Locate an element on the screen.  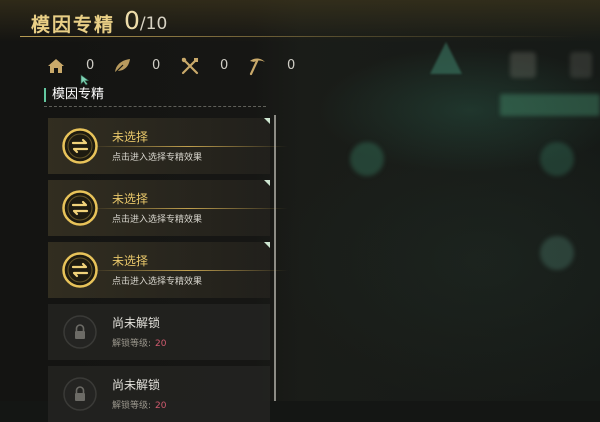
stat-pickaxe-value: 0 is located at coordinates (291, 65).